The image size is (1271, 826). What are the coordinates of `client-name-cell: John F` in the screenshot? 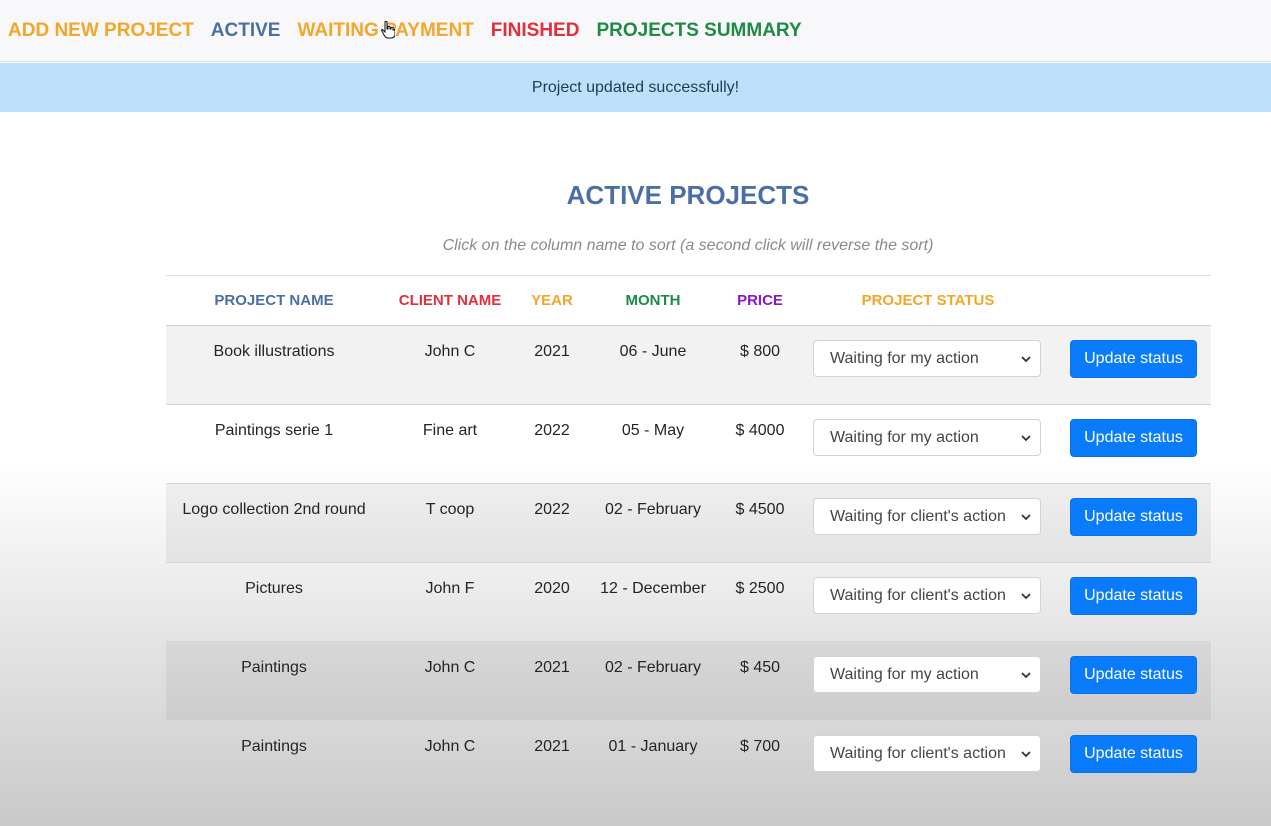 It's located at (450, 588).